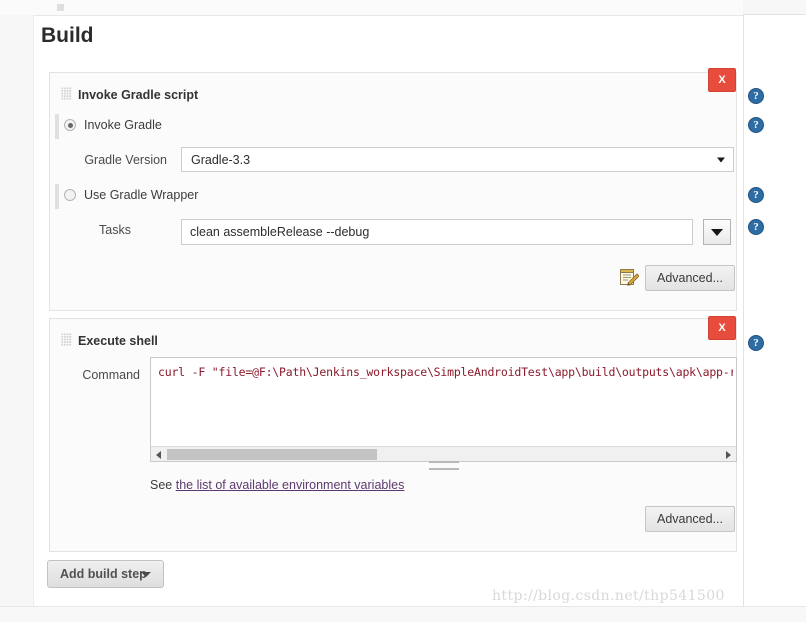 This screenshot has height=622, width=806. I want to click on help-icon-gradle-step: ?, so click(756, 96).